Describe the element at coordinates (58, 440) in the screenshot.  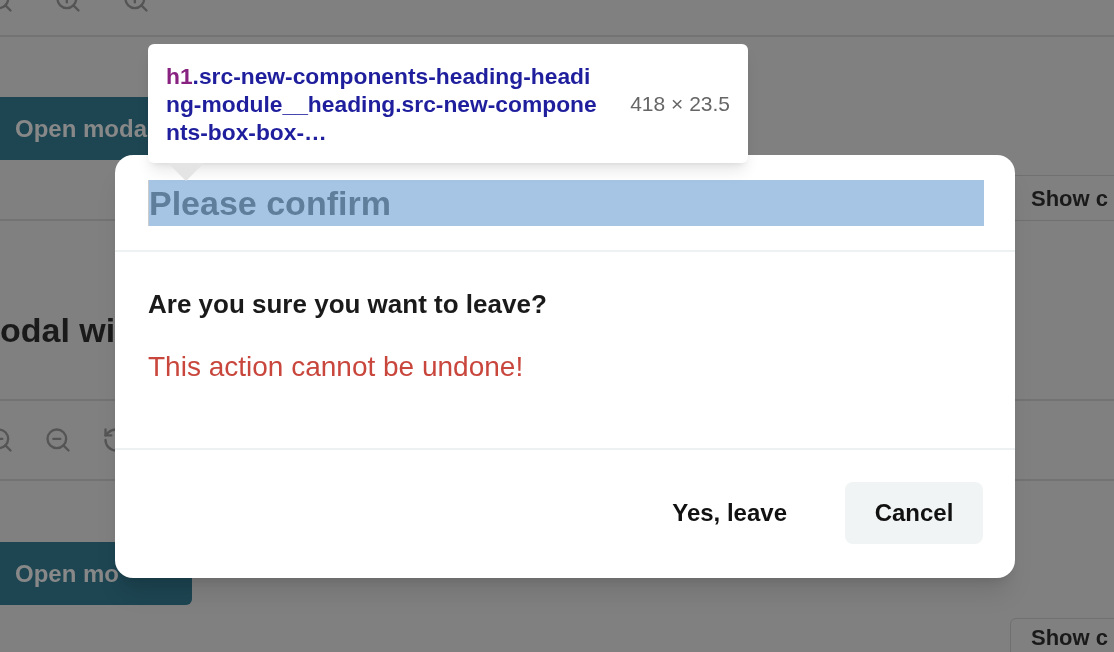
I see `zoom-out-icon` at that location.